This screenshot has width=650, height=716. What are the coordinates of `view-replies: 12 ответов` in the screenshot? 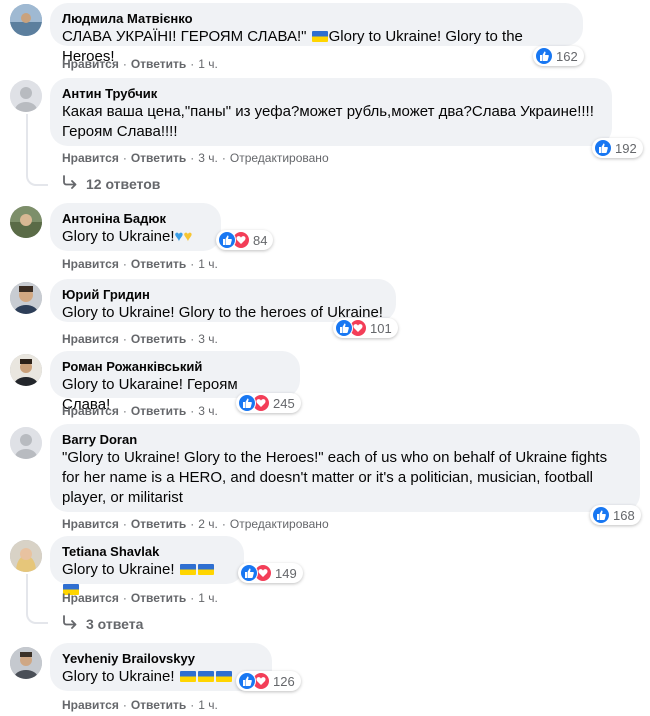 It's located at (111, 183).